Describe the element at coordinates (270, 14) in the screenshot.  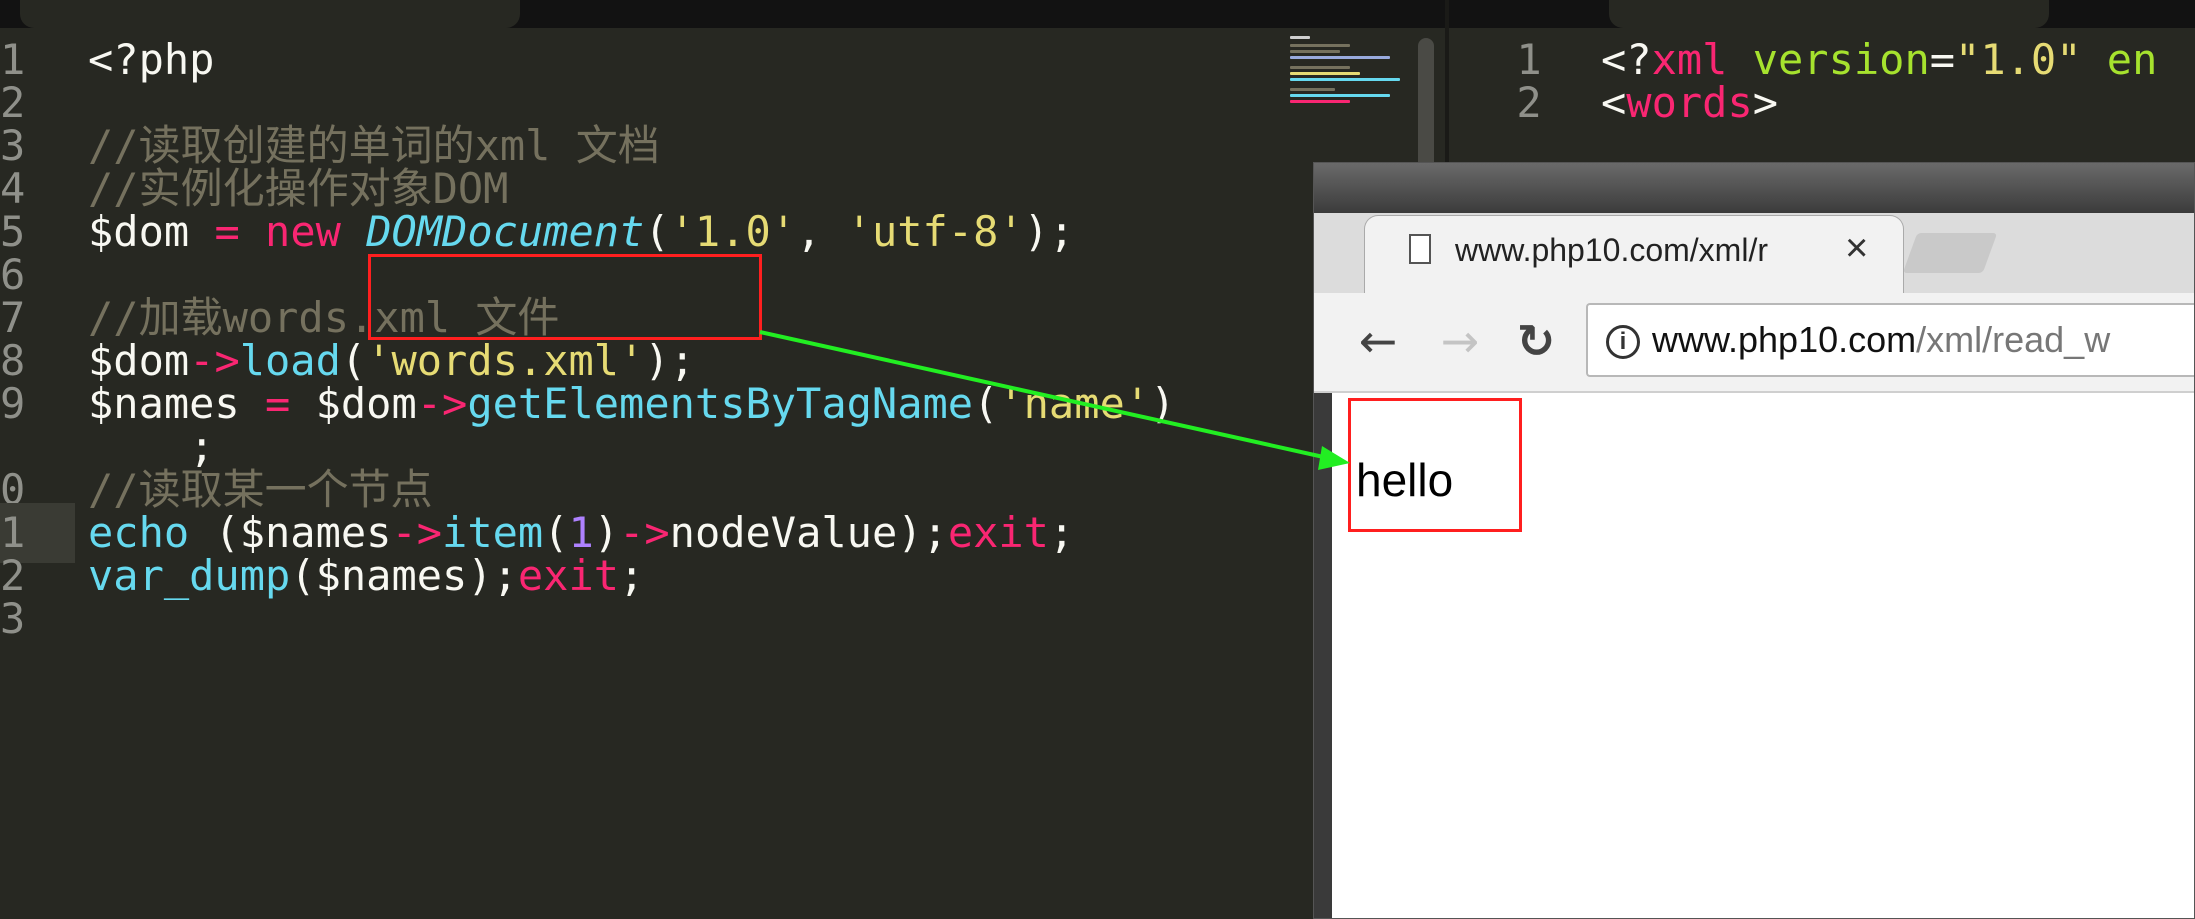
I see `left-file-tab` at that location.